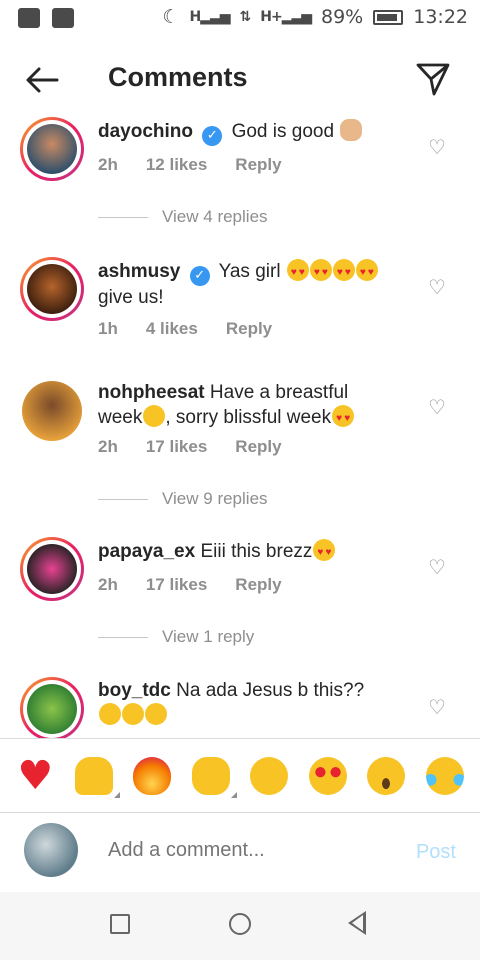  I want to click on comment-body: Eiii this brezz, so click(256, 551).